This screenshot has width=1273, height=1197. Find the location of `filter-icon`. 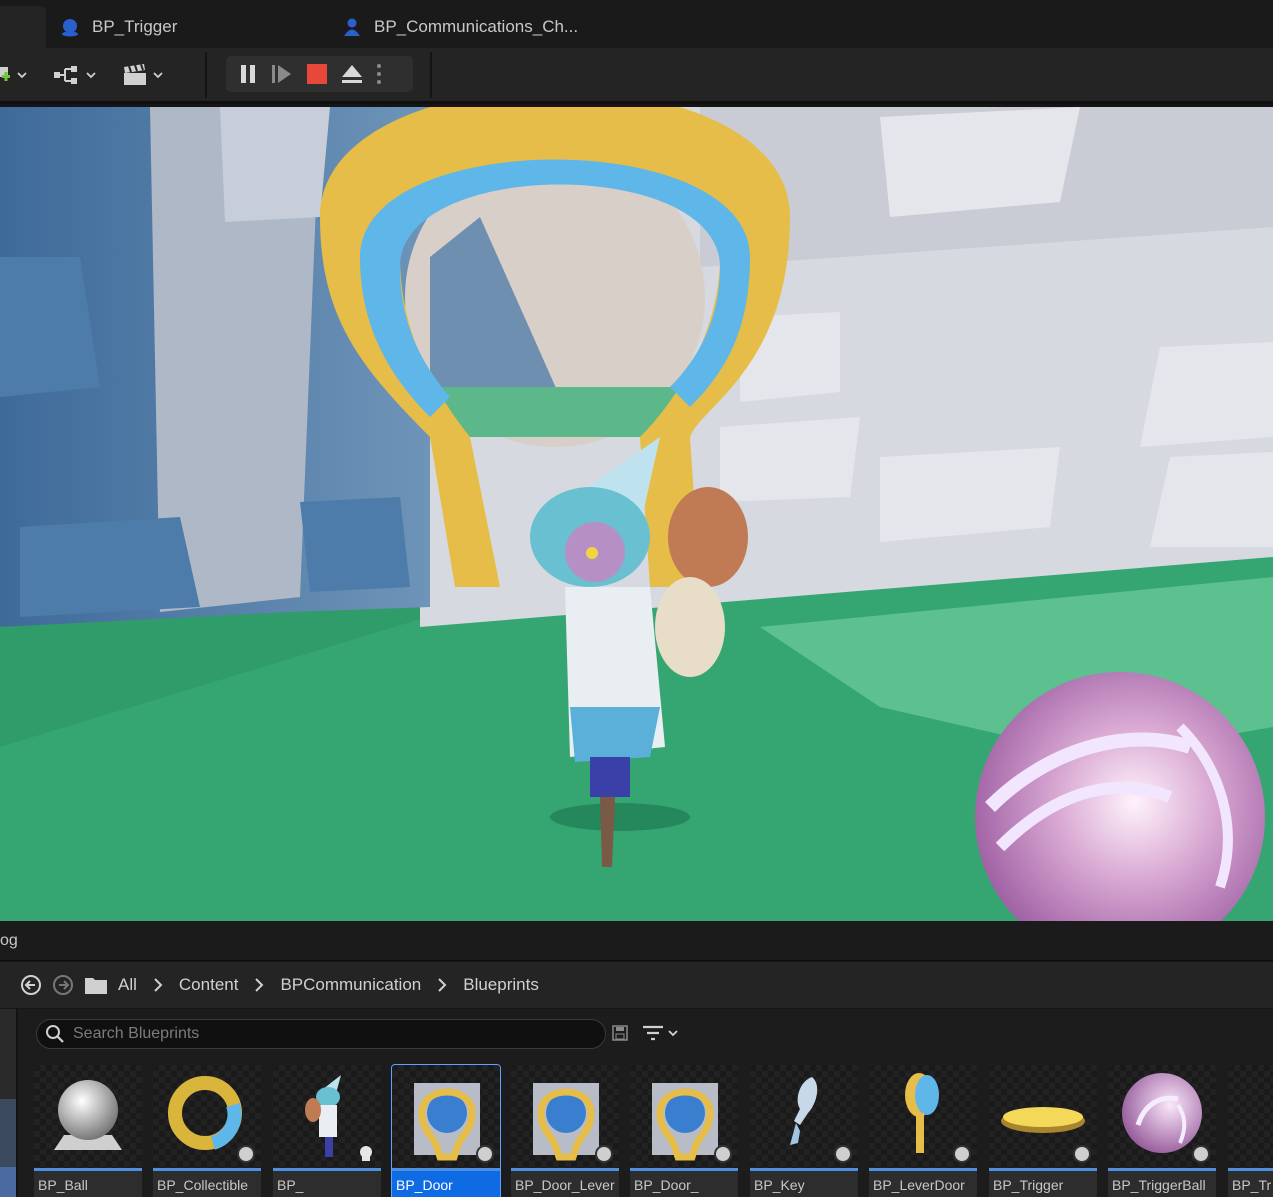

filter-icon is located at coordinates (653, 1033).